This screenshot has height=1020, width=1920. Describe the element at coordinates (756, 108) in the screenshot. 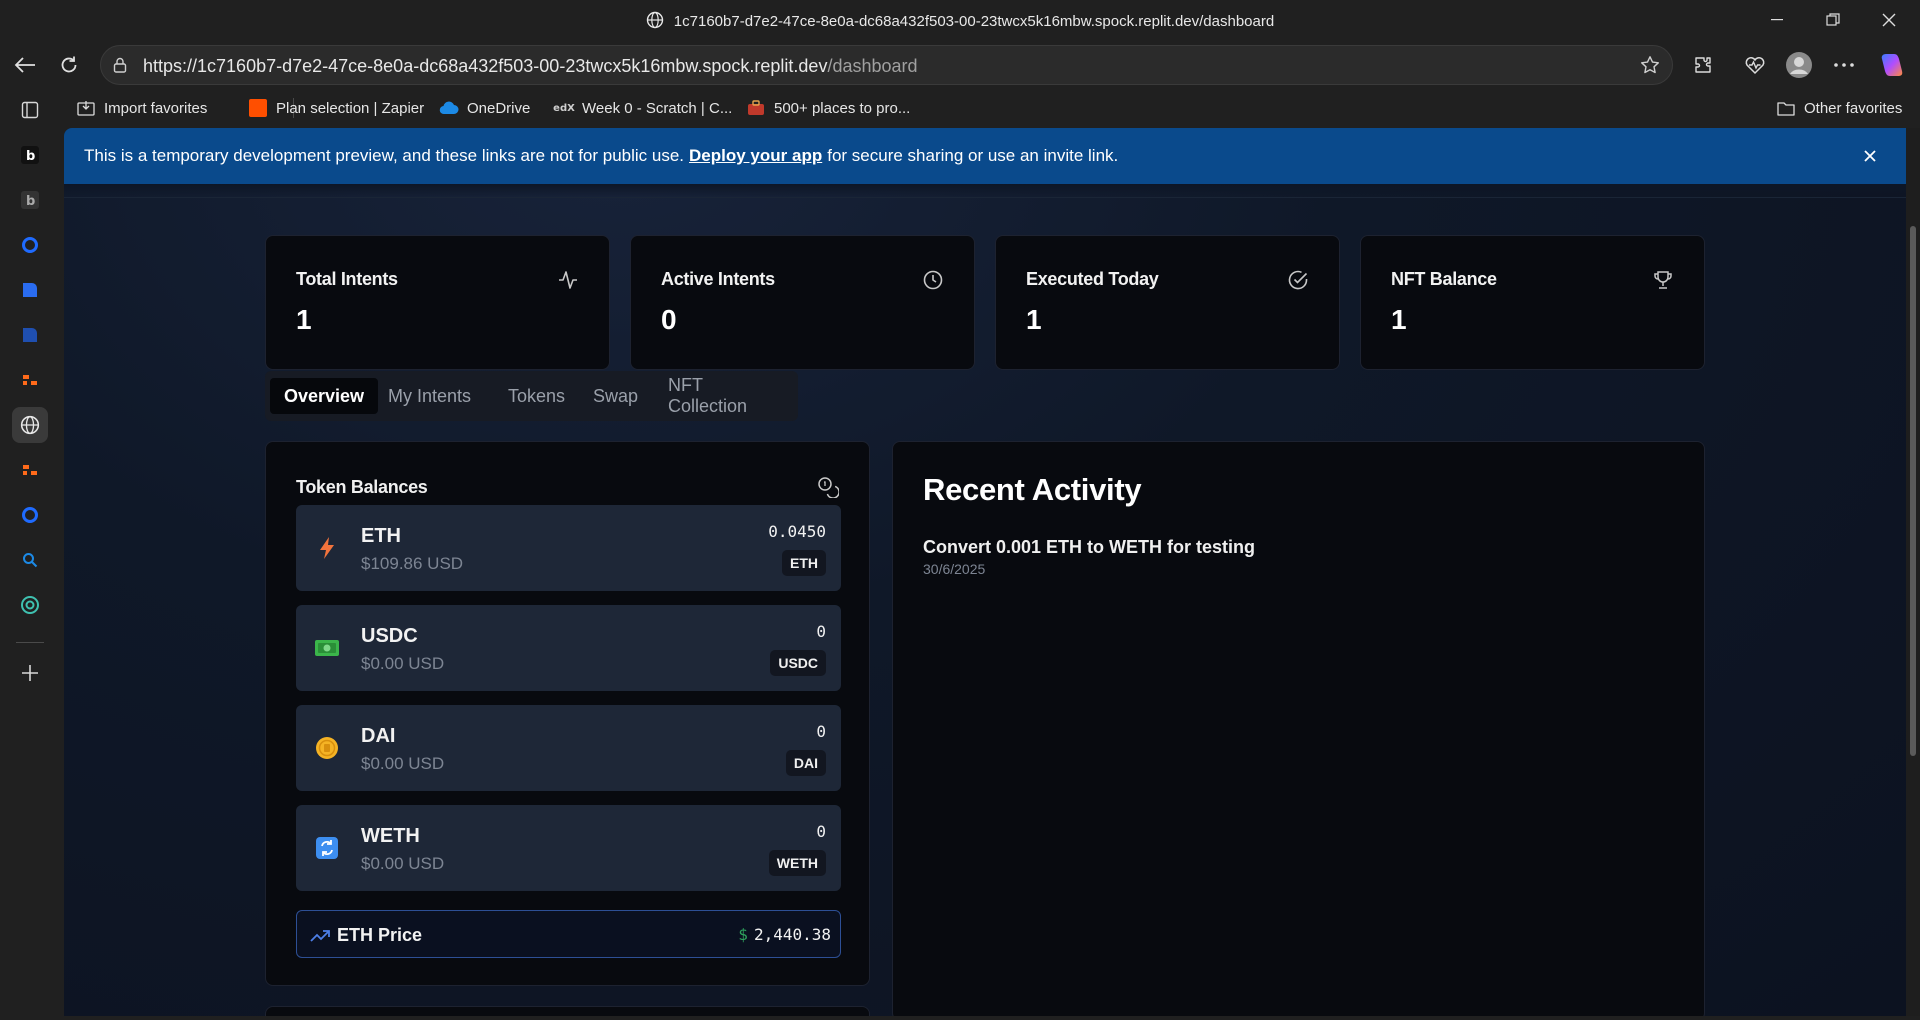

I see `briefcase-icon` at that location.